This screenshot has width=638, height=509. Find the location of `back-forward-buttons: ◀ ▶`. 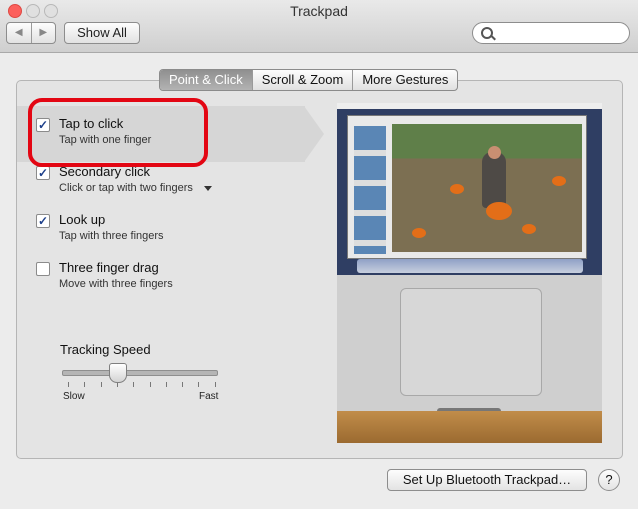

back-forward-buttons: ◀ ▶ is located at coordinates (31, 33).